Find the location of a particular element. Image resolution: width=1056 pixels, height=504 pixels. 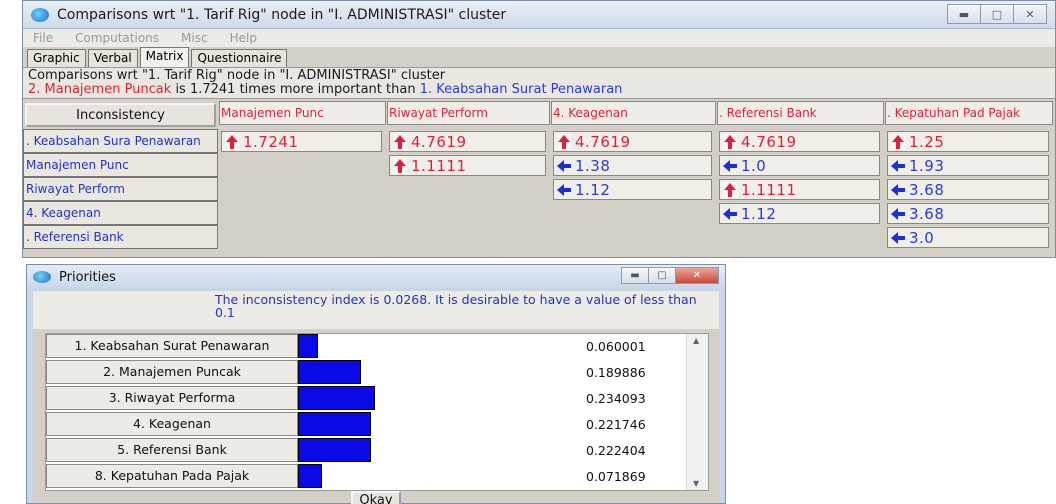

row-header: . Keabsahan Sura Penawaran is located at coordinates (120, 141).